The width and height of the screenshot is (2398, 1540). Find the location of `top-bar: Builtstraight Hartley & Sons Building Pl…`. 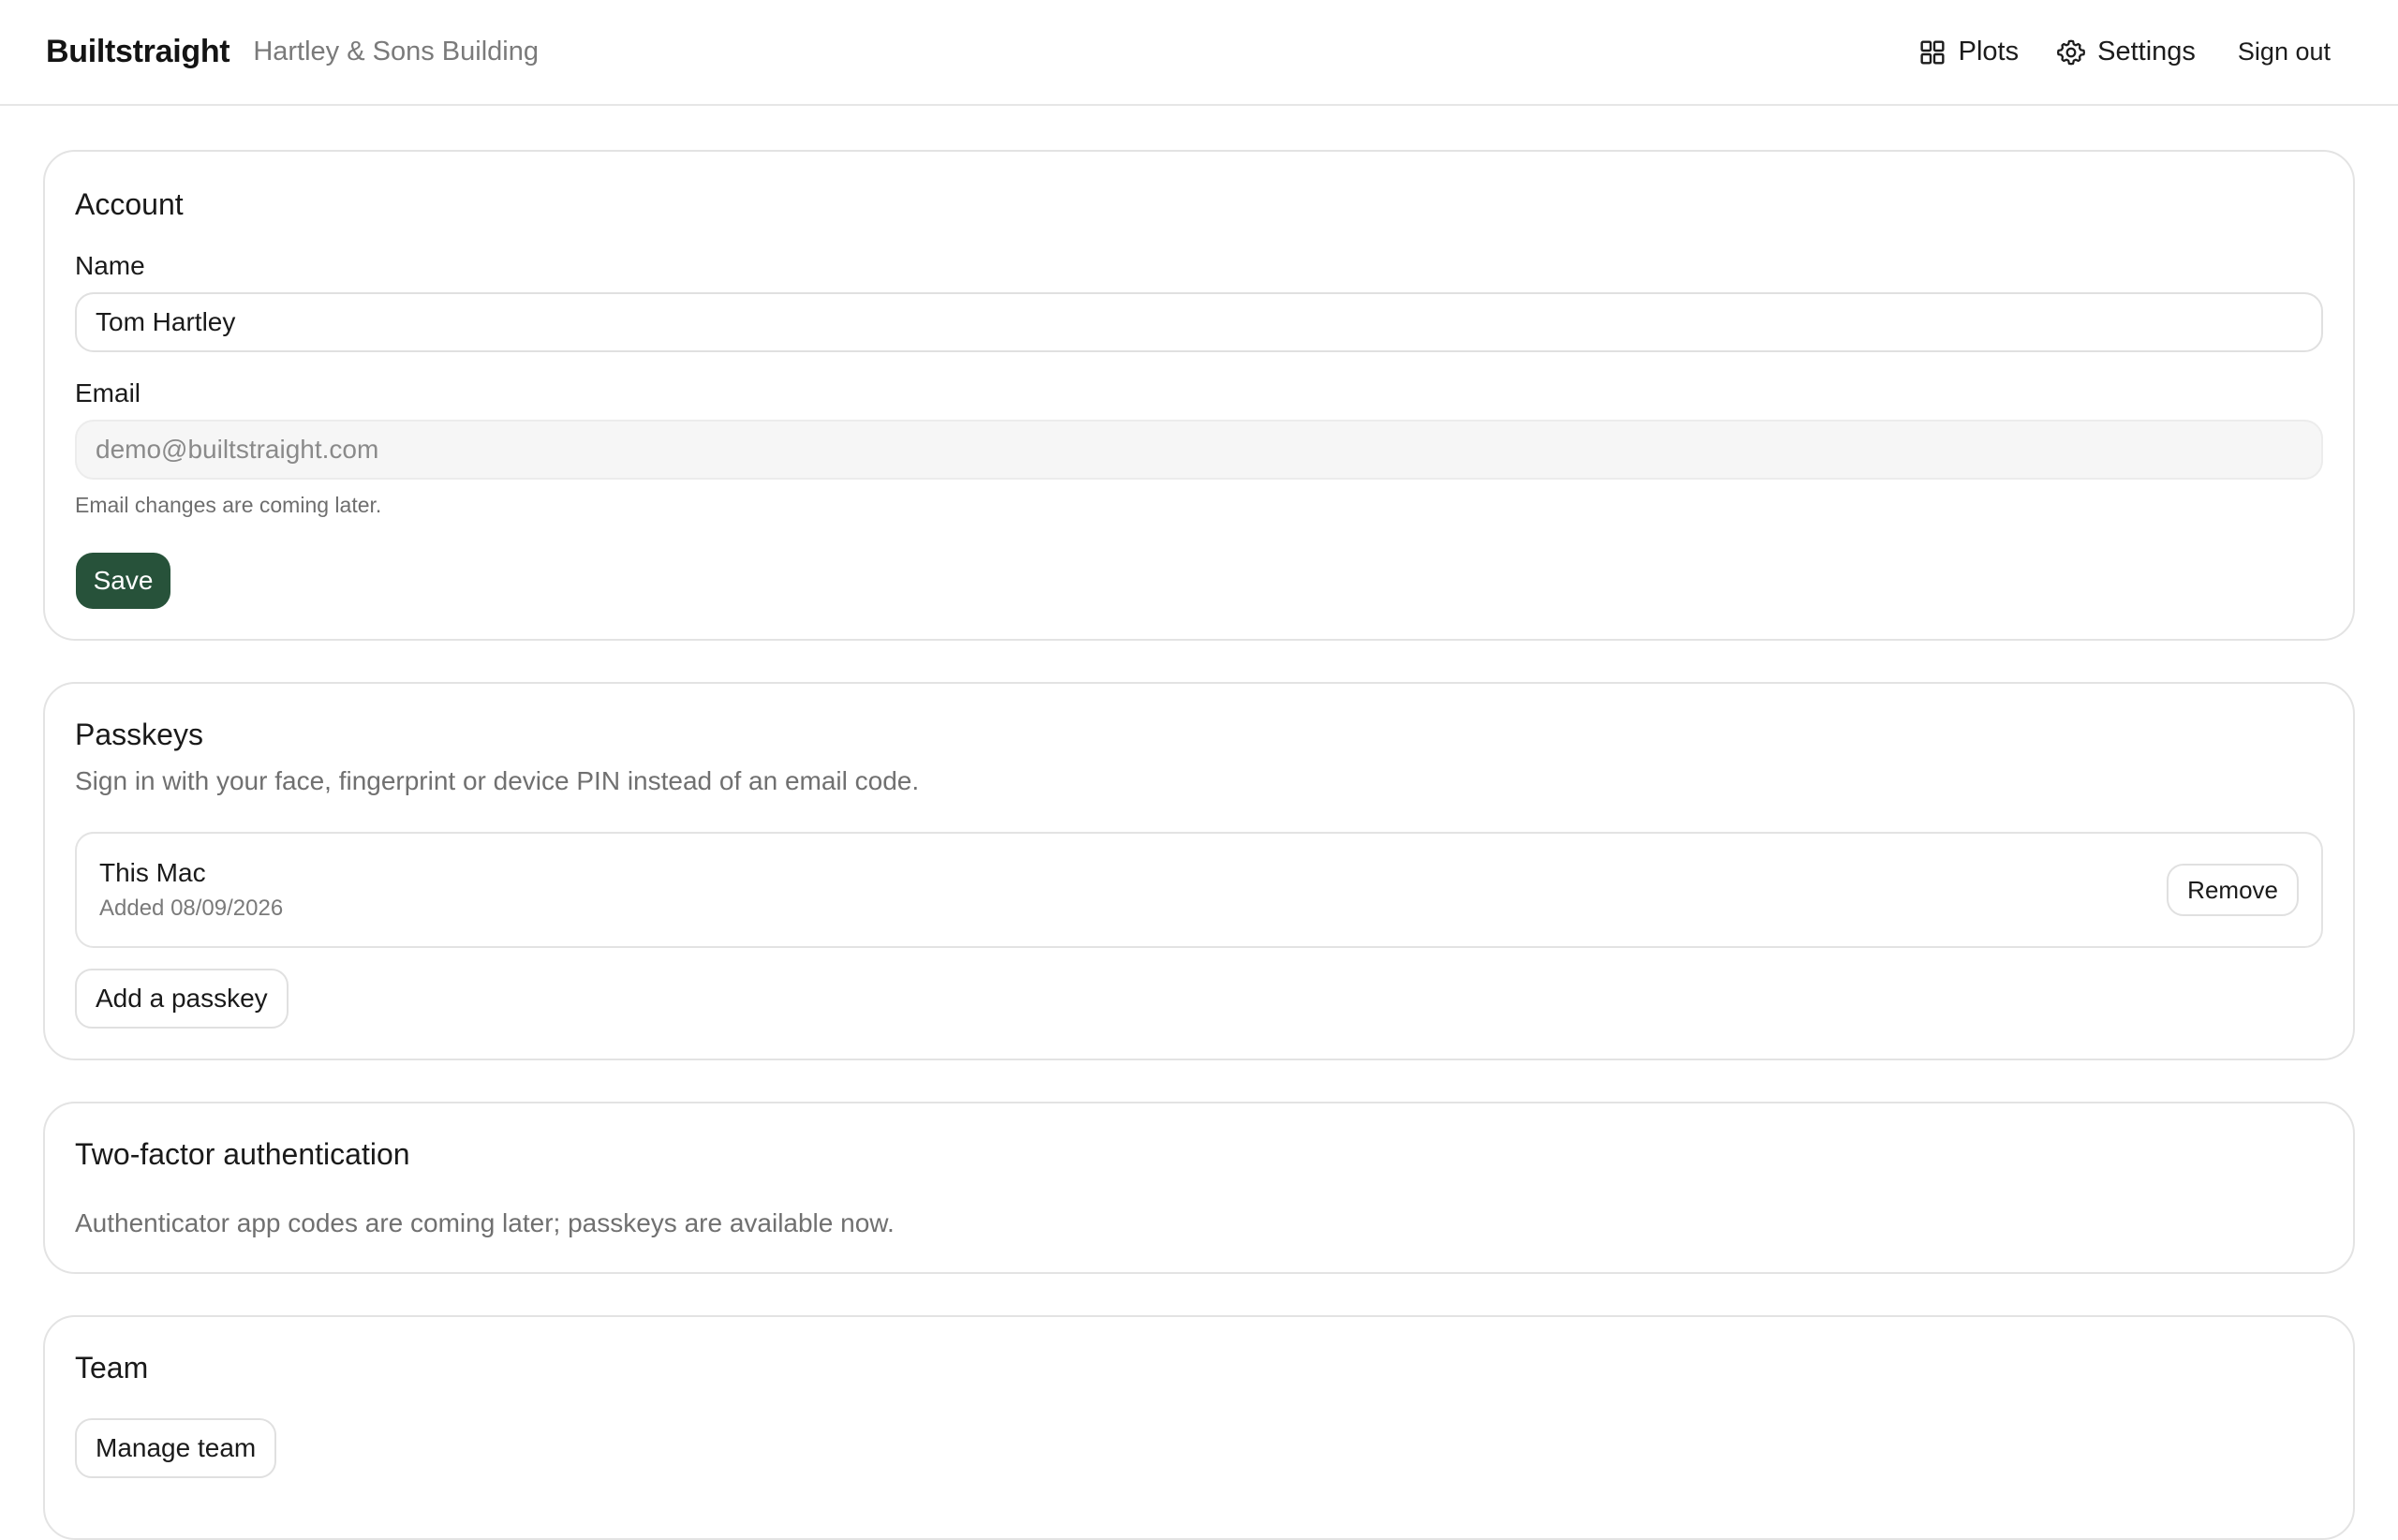

top-bar: Builtstraight Hartley & Sons Building Pl… is located at coordinates (1199, 53).